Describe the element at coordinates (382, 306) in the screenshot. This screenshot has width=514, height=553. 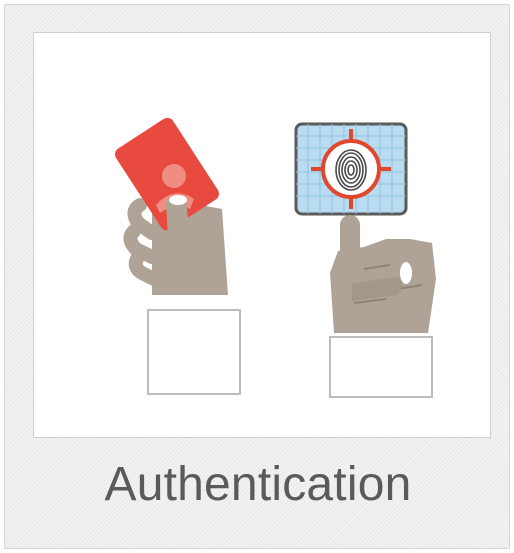
I see `hand-pointing-finger-icon` at that location.